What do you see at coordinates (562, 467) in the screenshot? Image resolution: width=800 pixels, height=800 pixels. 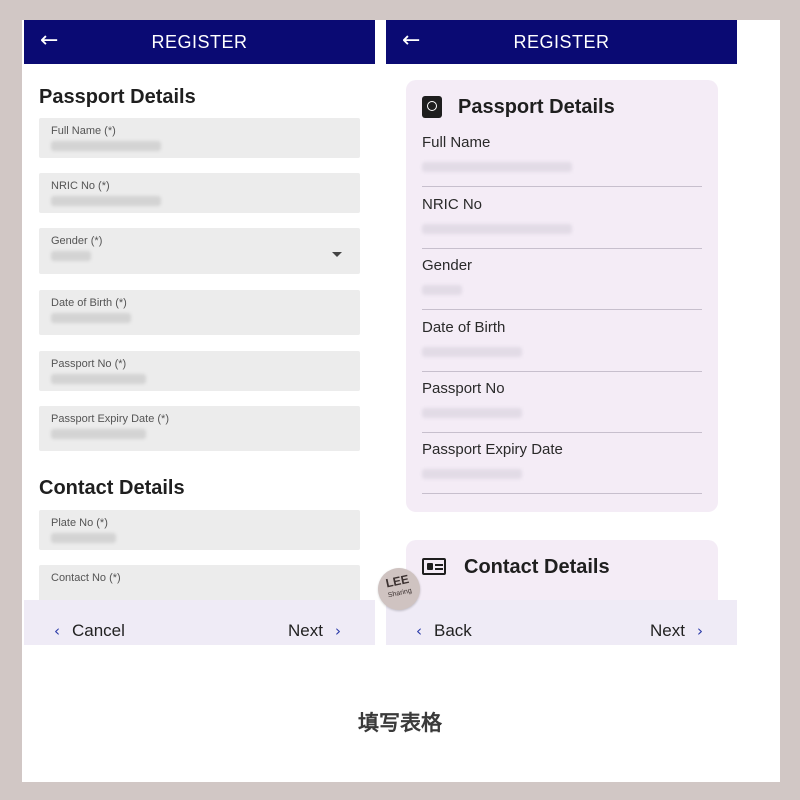 I see `passport-expiry-row: Passport Expiry Date` at bounding box center [562, 467].